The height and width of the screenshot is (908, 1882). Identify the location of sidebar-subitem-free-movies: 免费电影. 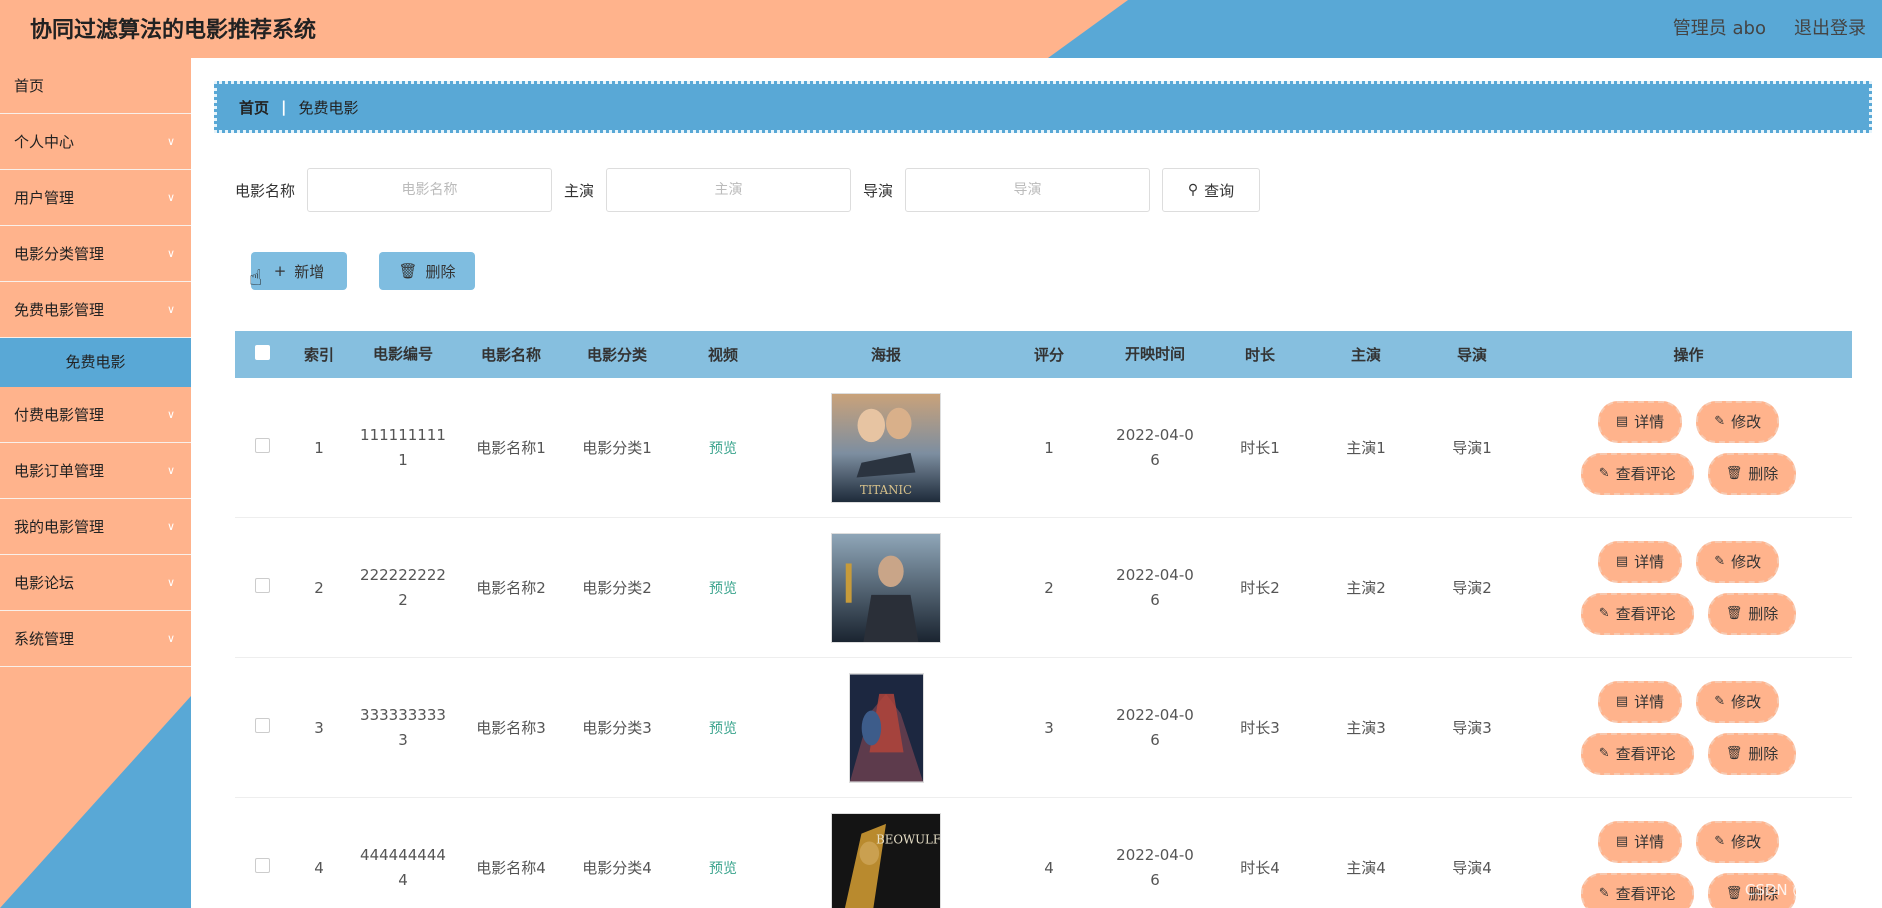
(95, 362).